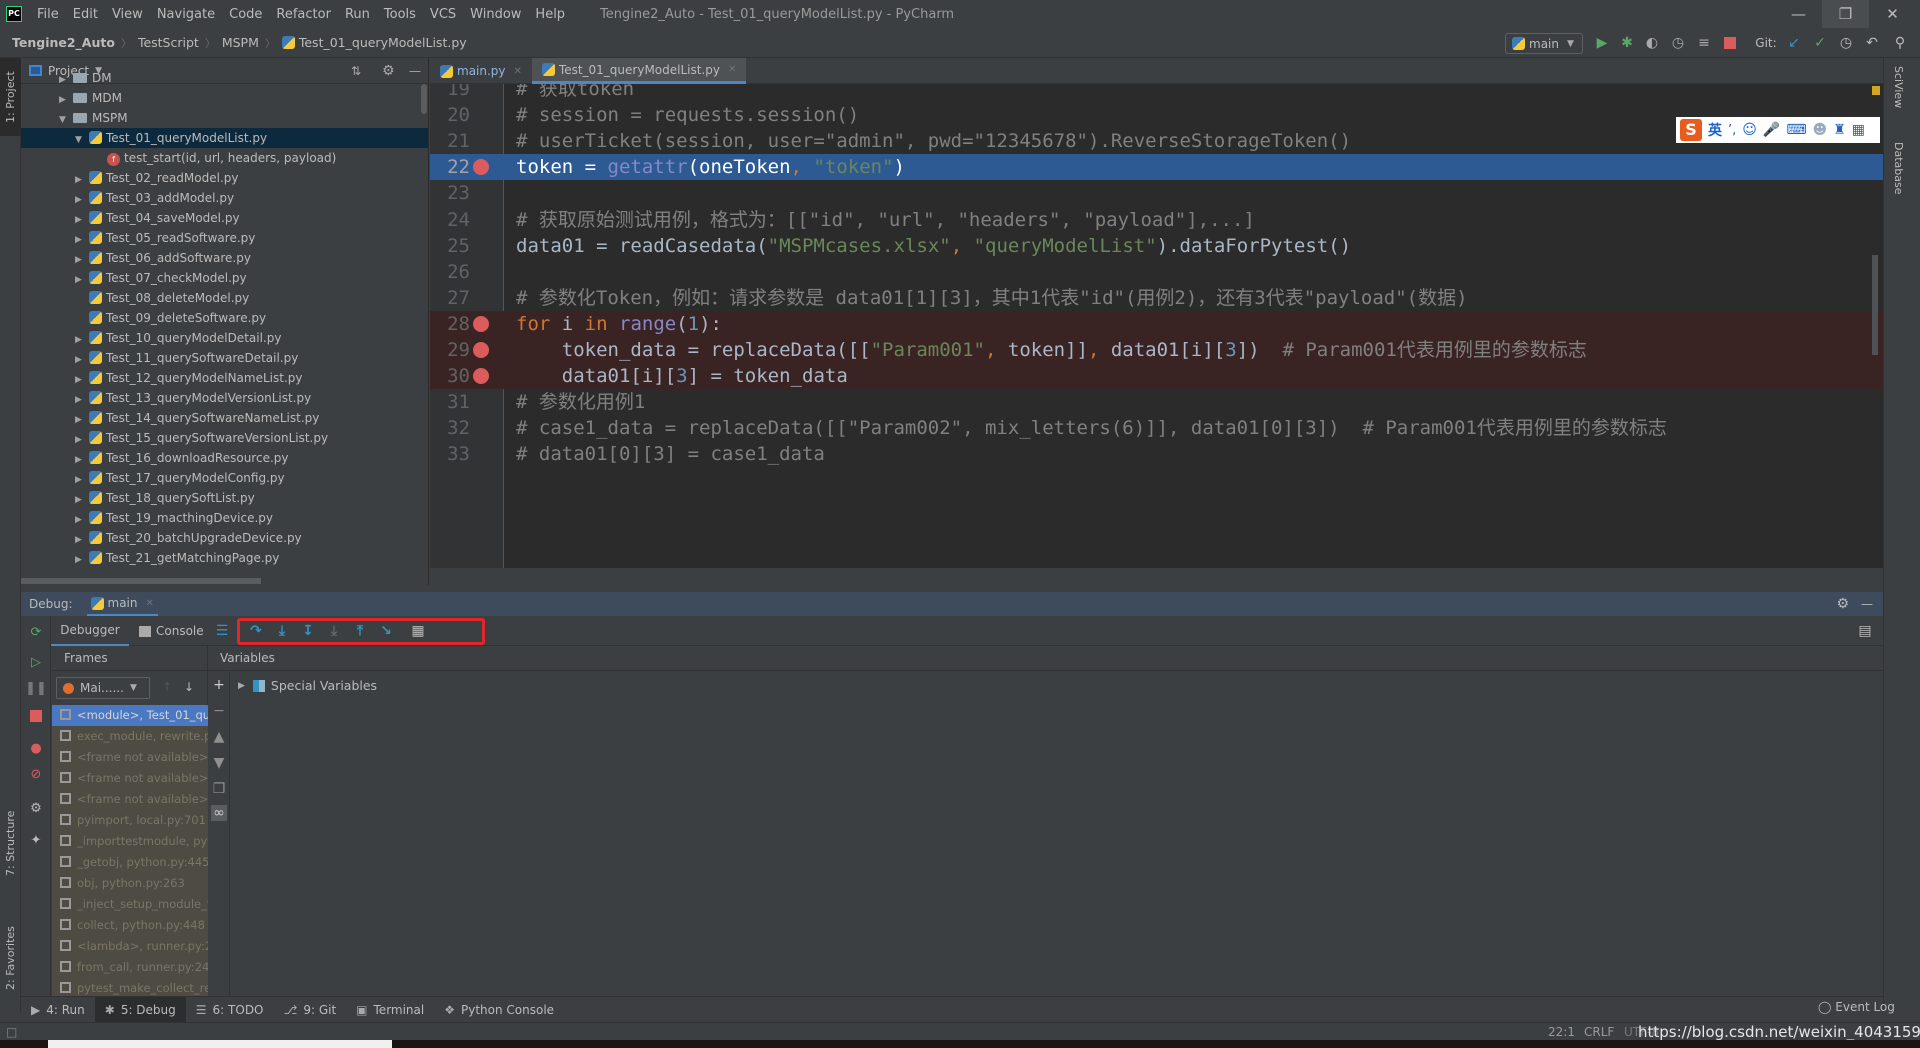  I want to click on code-line: 28 for i in range(1):, so click(1156, 323).